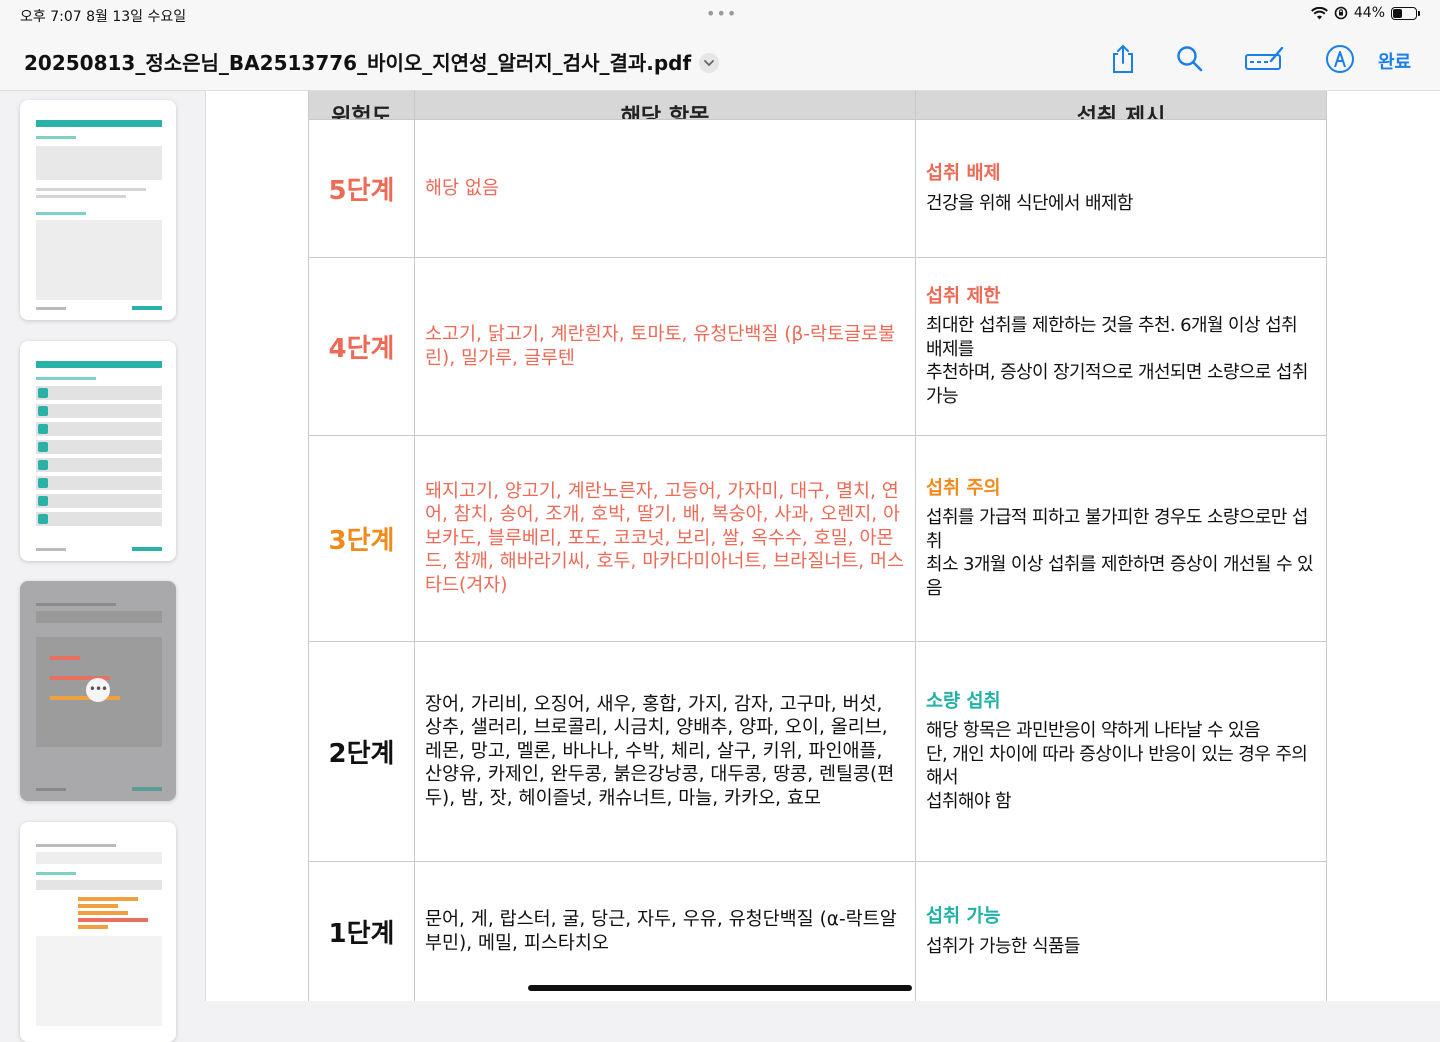 This screenshot has height=1042, width=1440. I want to click on recommendation-desc-line: 해당 항목은 과민반응이 약하게 나타날 수 있음, so click(1093, 731).